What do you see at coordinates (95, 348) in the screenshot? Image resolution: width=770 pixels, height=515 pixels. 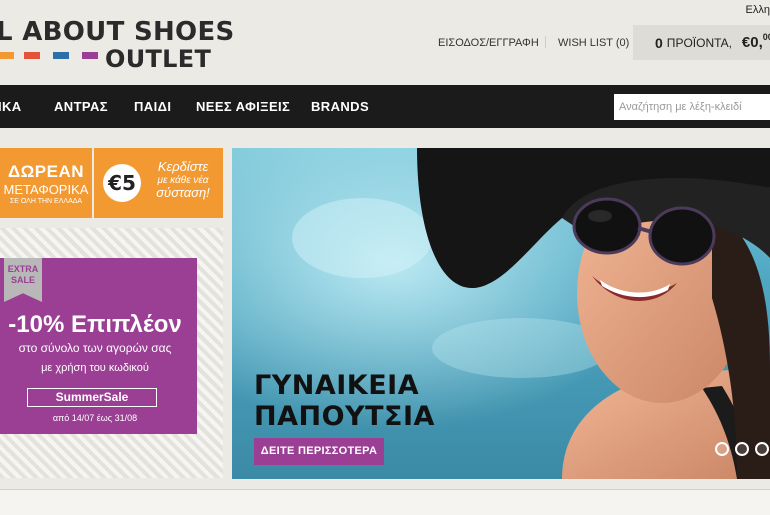 I see `sale-subline: στο σύνολο των αγορών σας` at bounding box center [95, 348].